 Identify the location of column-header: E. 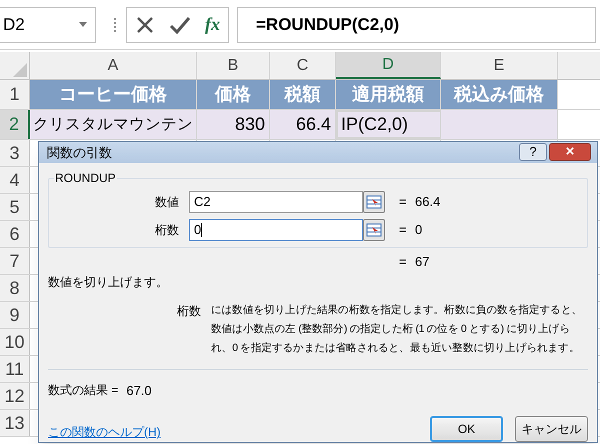
(499, 65).